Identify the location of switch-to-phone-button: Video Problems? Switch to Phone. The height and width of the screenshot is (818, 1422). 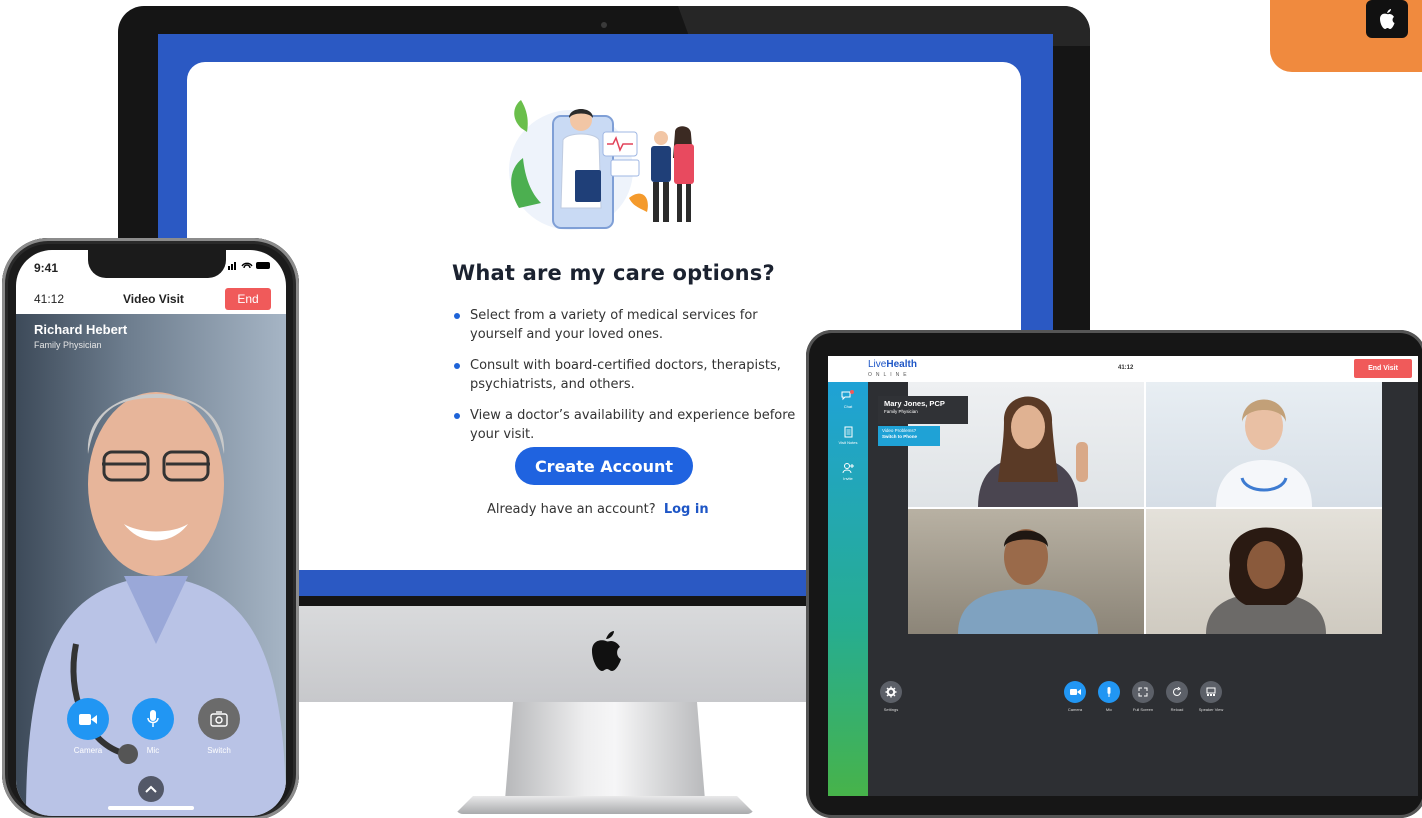
(909, 436).